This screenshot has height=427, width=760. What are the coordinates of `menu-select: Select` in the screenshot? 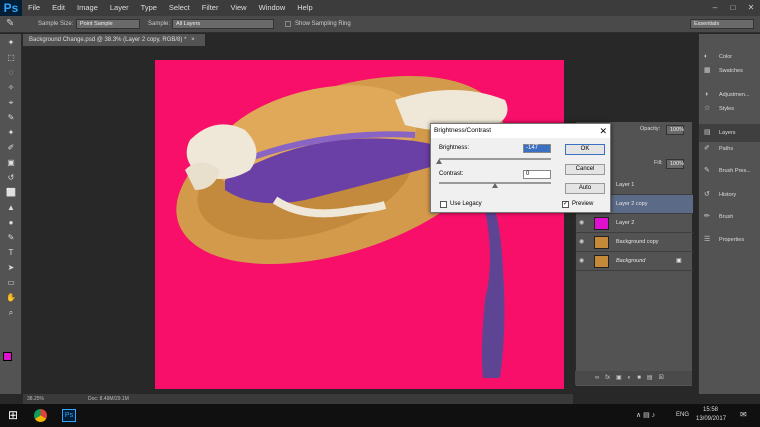 It's located at (179, 8).